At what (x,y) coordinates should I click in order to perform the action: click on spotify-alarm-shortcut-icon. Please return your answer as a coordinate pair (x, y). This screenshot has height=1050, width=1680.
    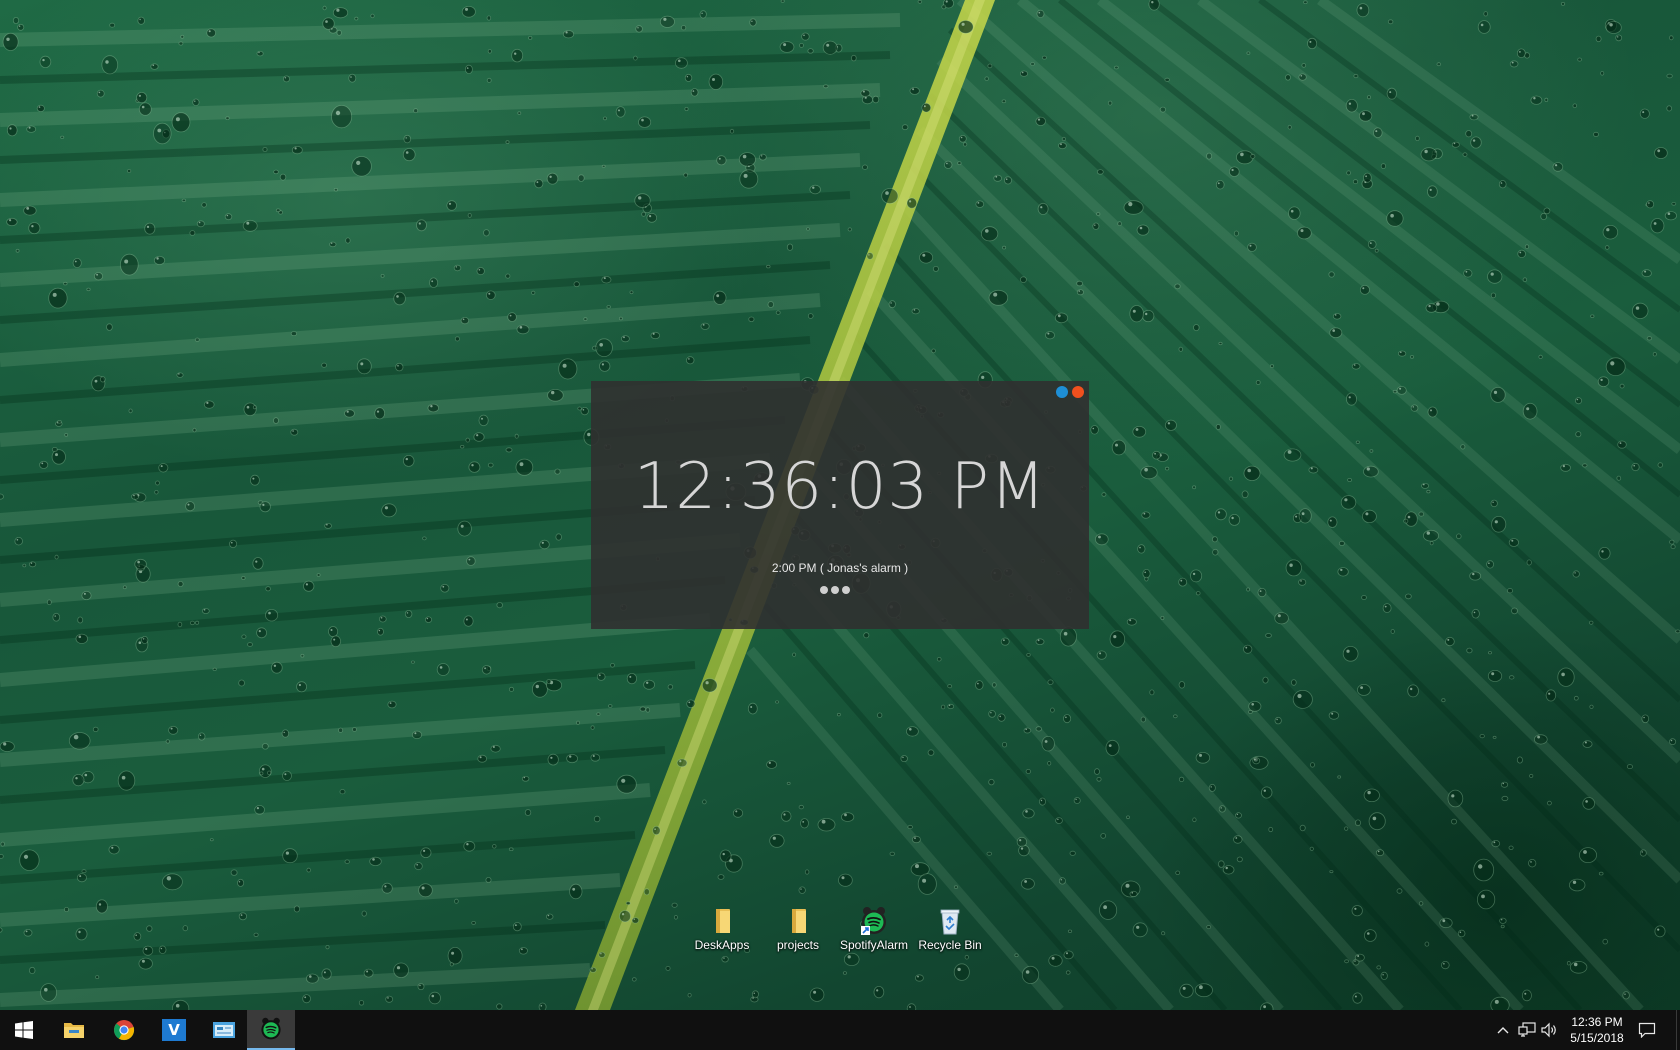
    Looking at the image, I should click on (874, 921).